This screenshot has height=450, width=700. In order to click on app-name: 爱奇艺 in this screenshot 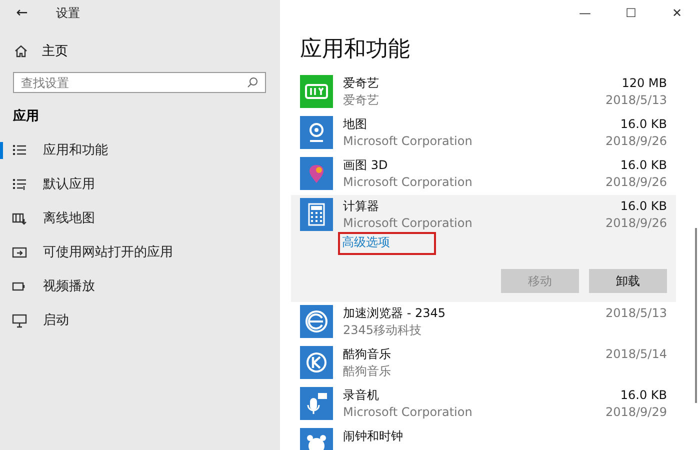, I will do `click(361, 83)`.